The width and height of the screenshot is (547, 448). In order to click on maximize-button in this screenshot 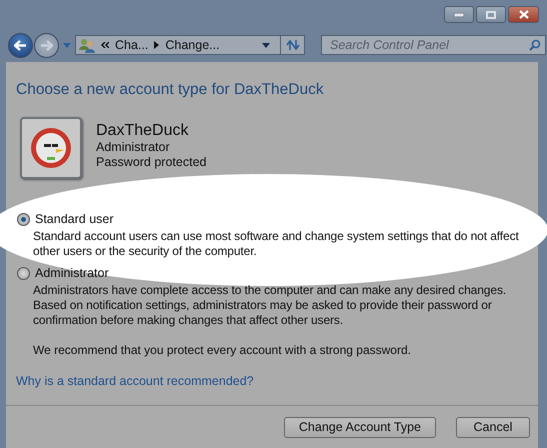, I will do `click(491, 14)`.